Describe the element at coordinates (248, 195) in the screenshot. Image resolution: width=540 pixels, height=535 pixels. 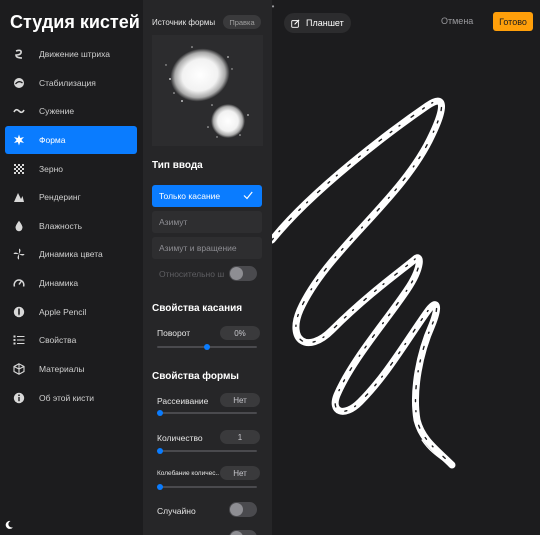
I see `checkmark-icon` at that location.